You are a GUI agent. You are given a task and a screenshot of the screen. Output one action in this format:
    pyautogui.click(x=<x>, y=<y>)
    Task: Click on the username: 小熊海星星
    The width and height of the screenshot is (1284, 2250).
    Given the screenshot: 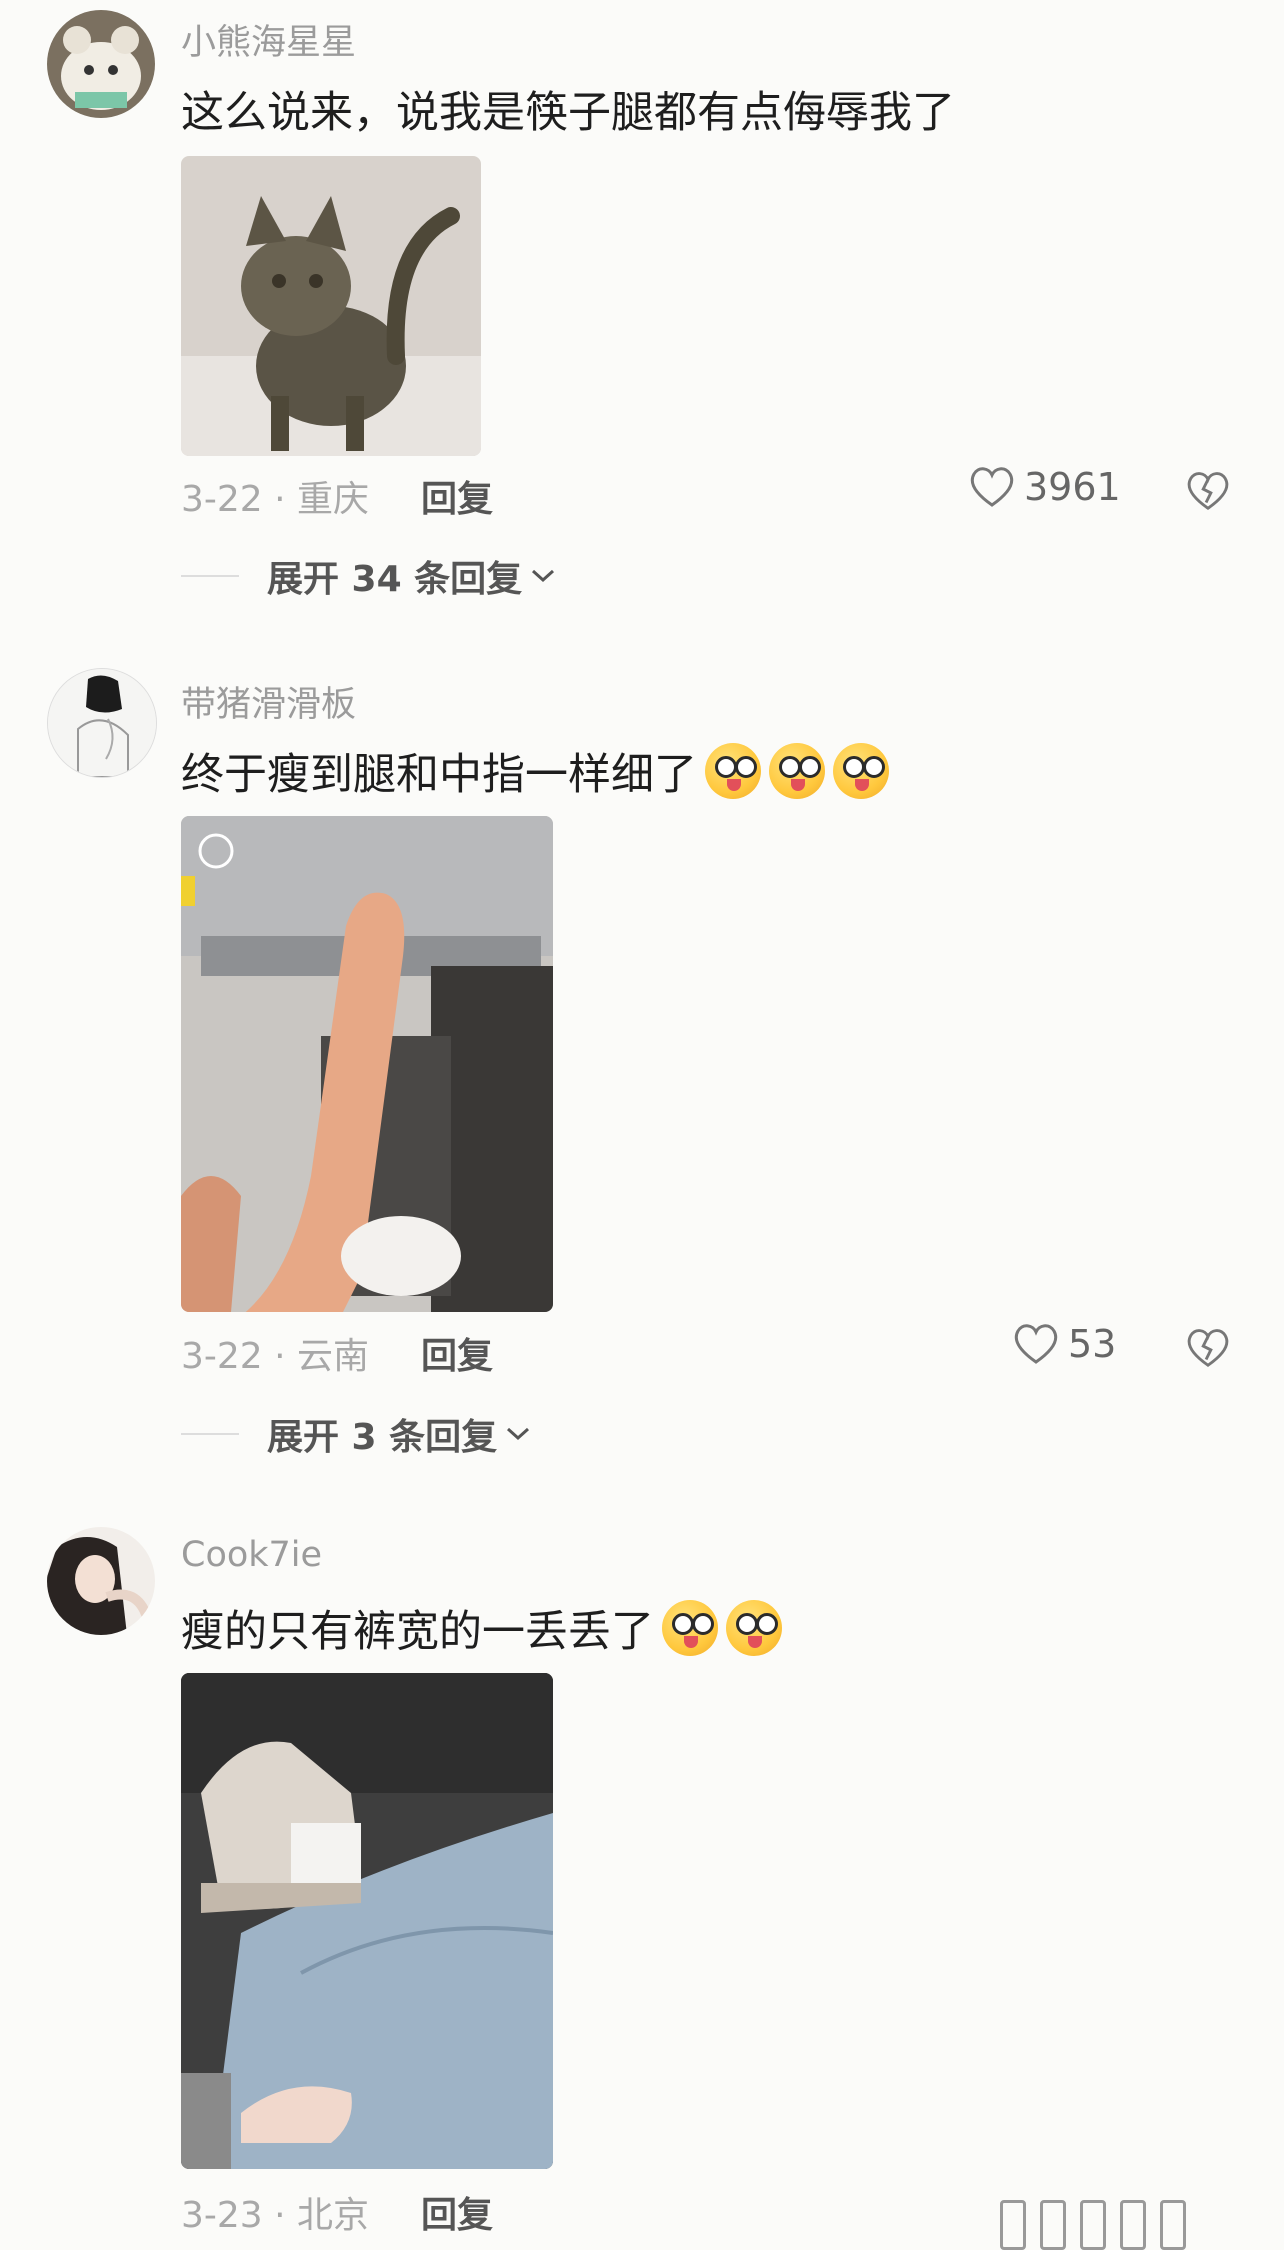 What is the action you would take?
    pyautogui.click(x=268, y=39)
    